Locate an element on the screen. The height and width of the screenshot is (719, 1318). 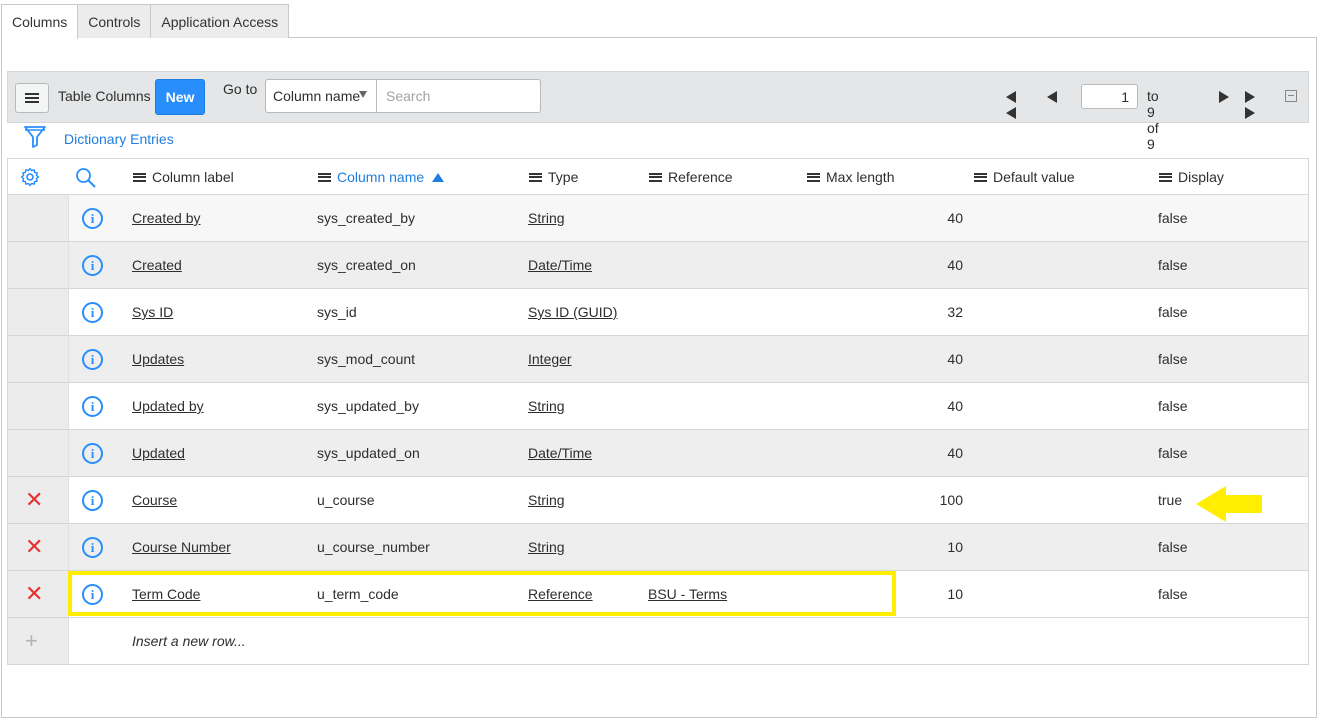
column-name-cell: sys_created_by is located at coordinates (366, 218).